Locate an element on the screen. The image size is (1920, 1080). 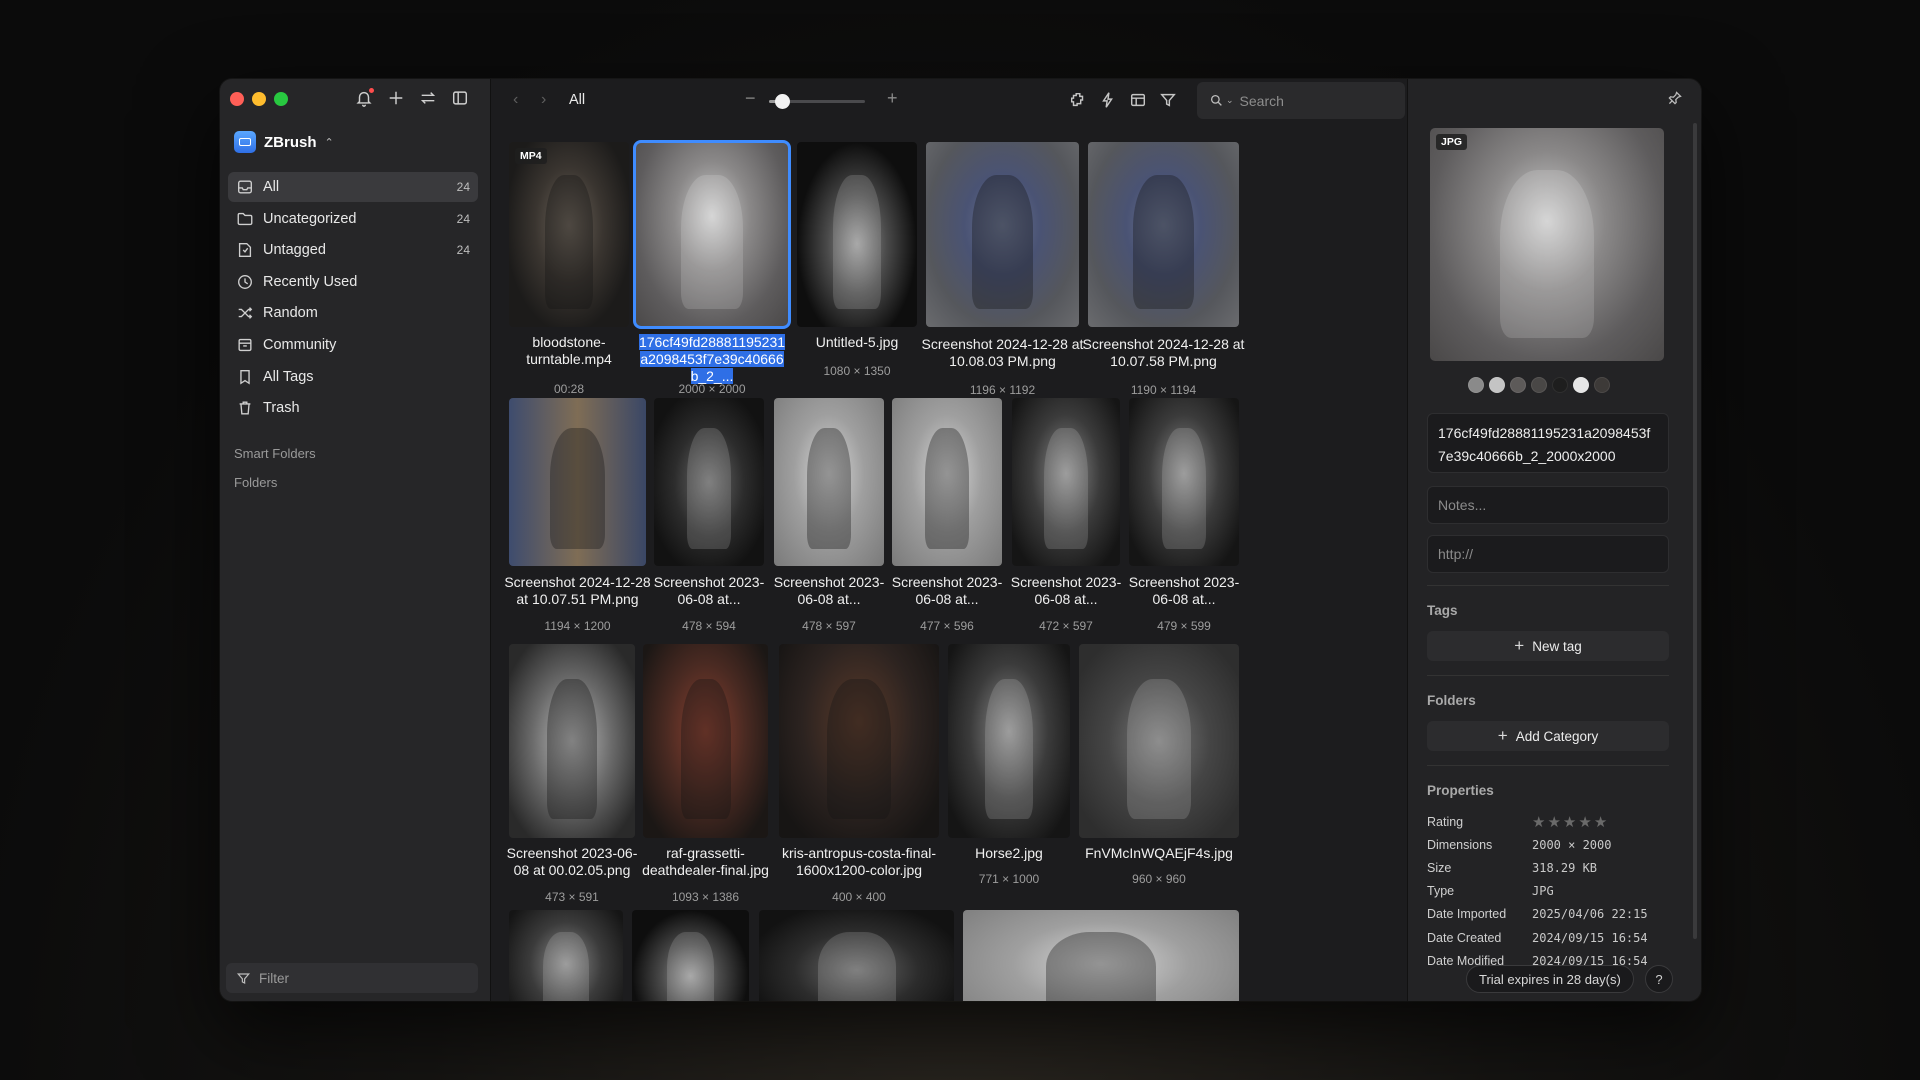
minimize-window-button is located at coordinates (259, 99).